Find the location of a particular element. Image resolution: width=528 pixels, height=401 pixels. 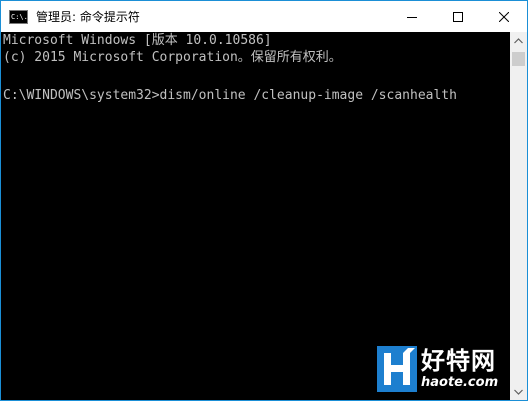

close-button is located at coordinates (504, 16).